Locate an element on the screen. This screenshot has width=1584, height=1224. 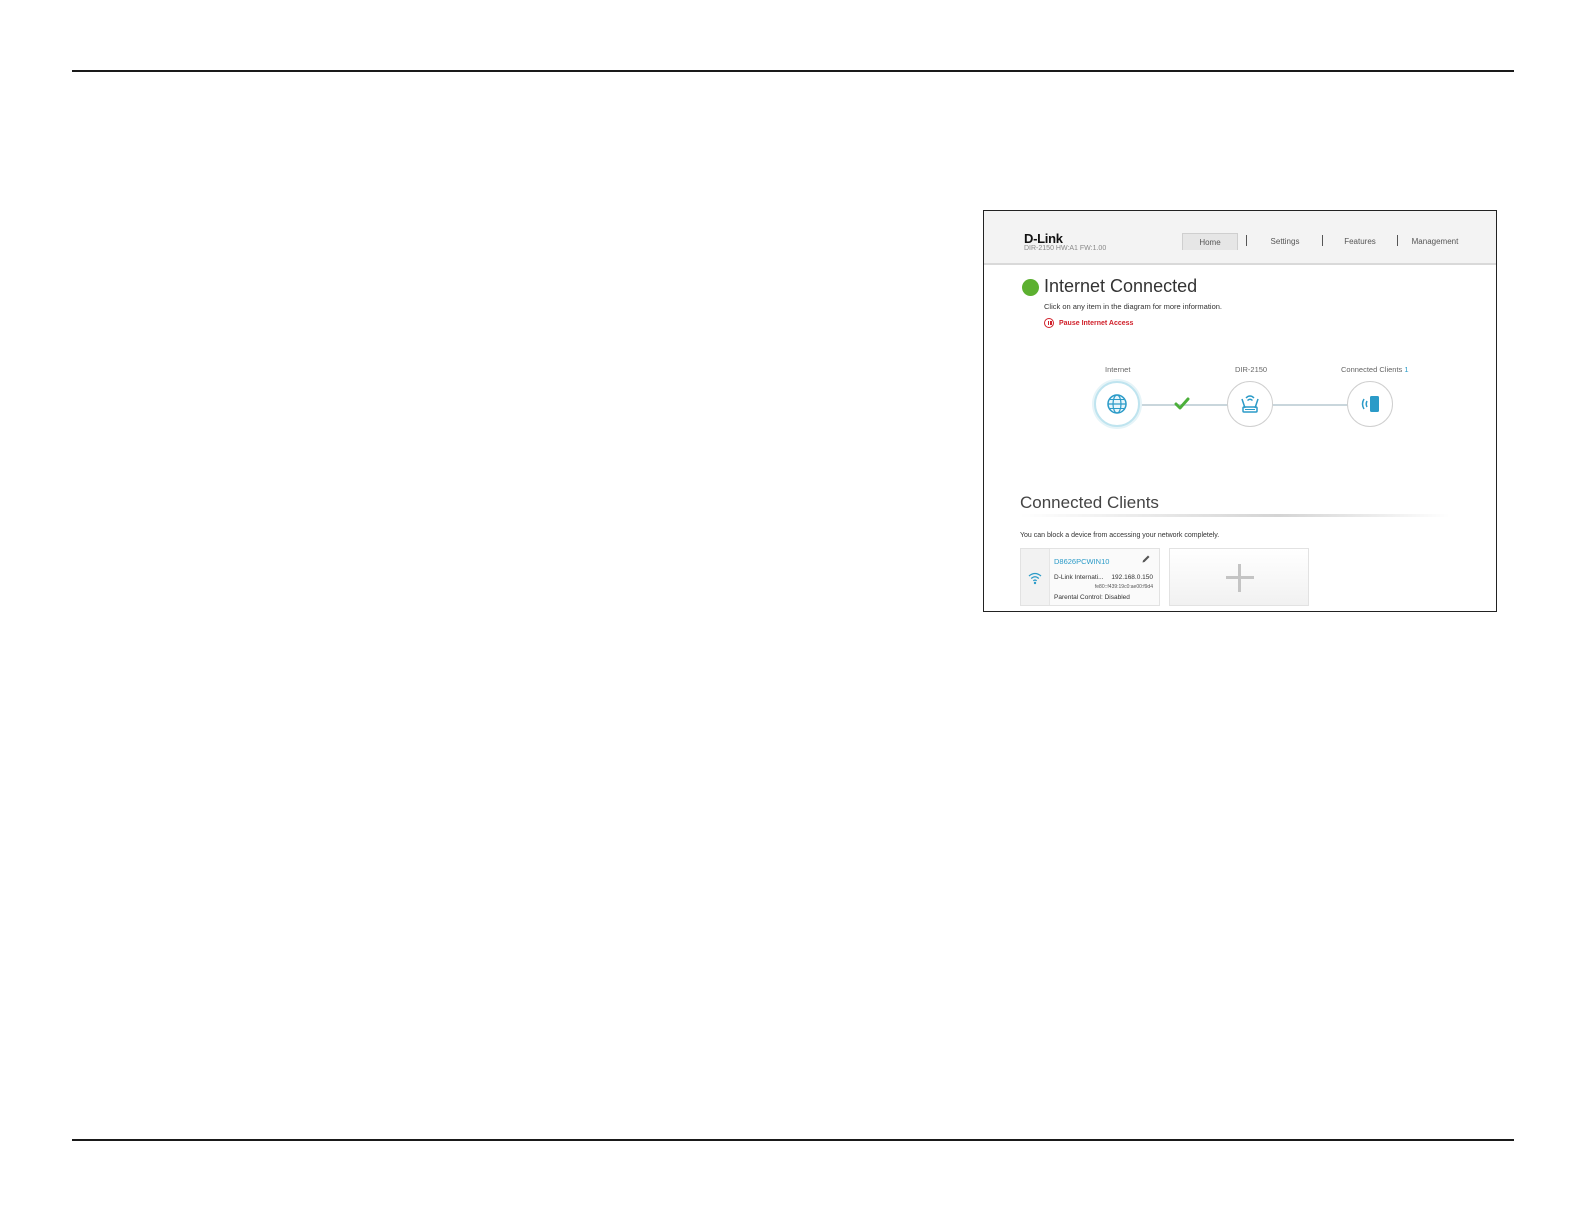
mobile-device-icon is located at coordinates (1370, 404).